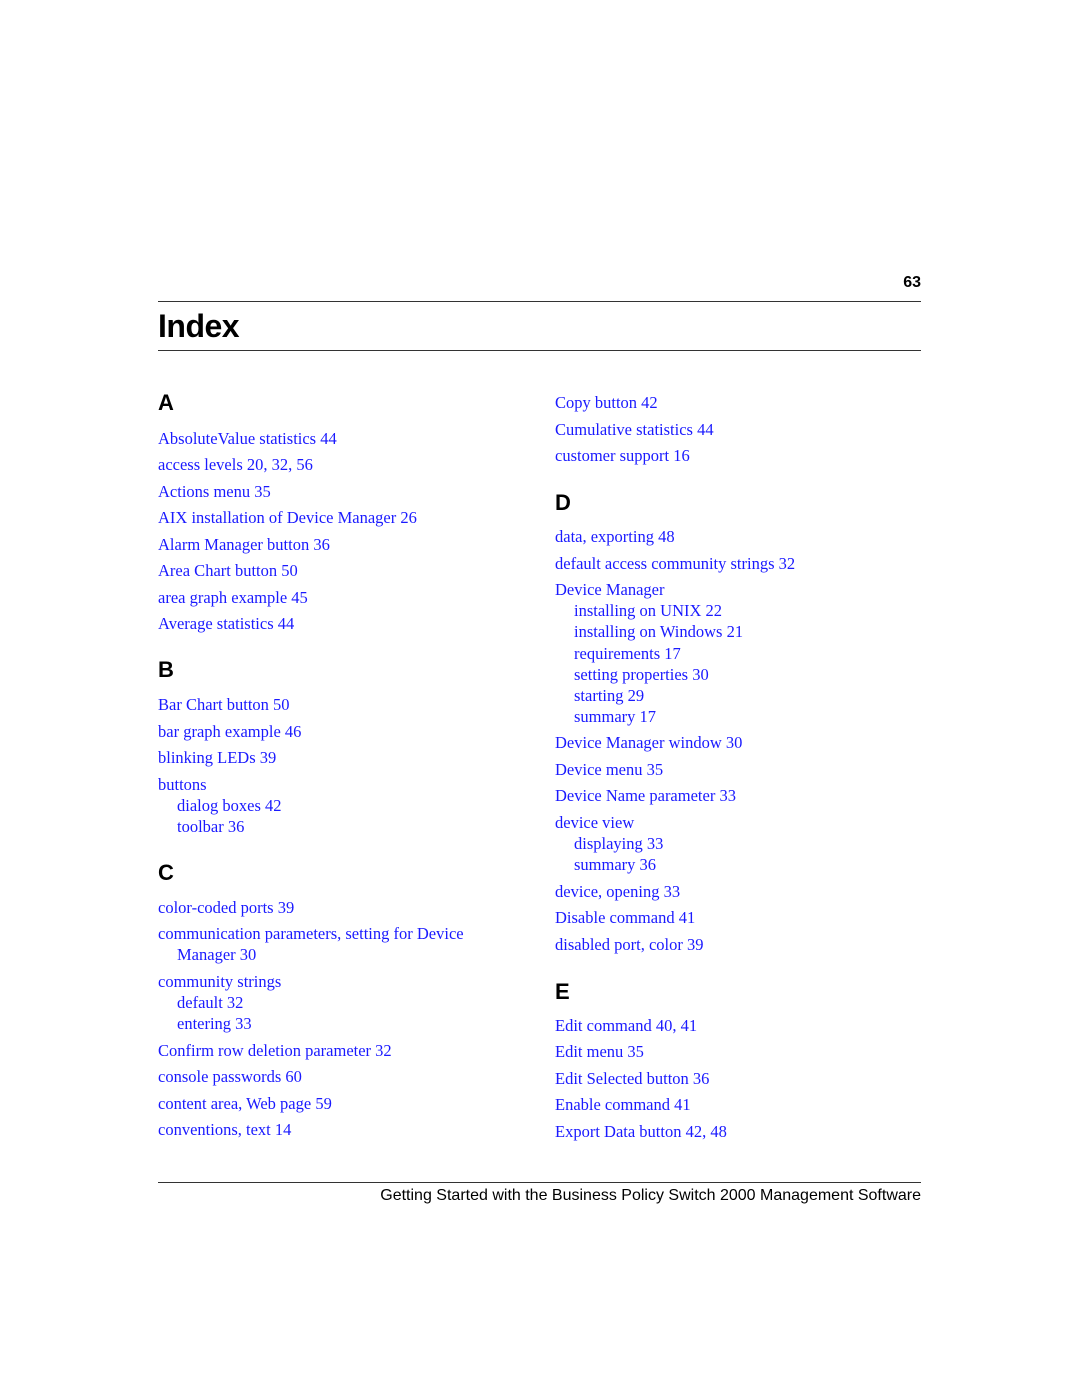 The height and width of the screenshot is (1397, 1080). I want to click on index-entry: Edit Selected button 36, so click(632, 1078).